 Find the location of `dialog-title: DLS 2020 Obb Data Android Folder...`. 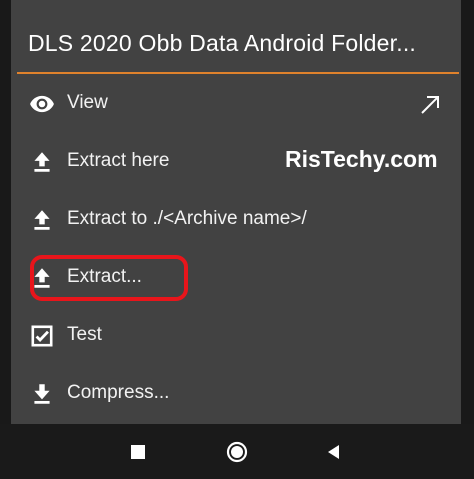

dialog-title: DLS 2020 Obb Data Android Folder... is located at coordinates (222, 43).